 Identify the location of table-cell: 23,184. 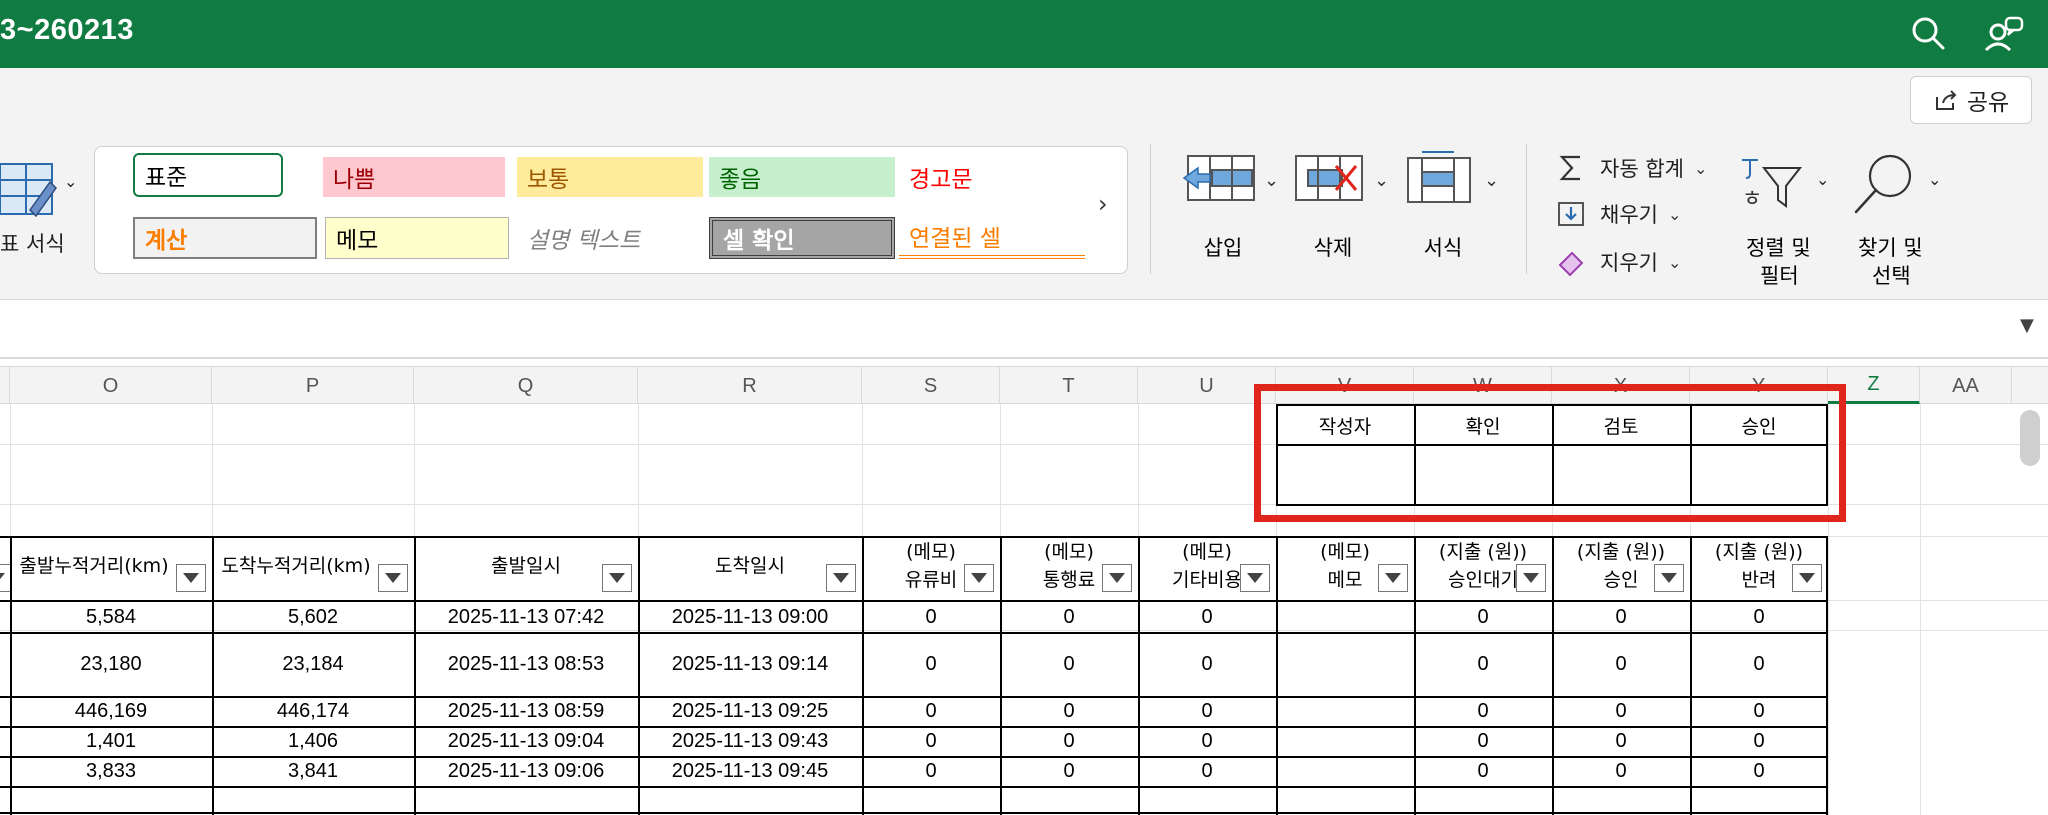
(313, 664).